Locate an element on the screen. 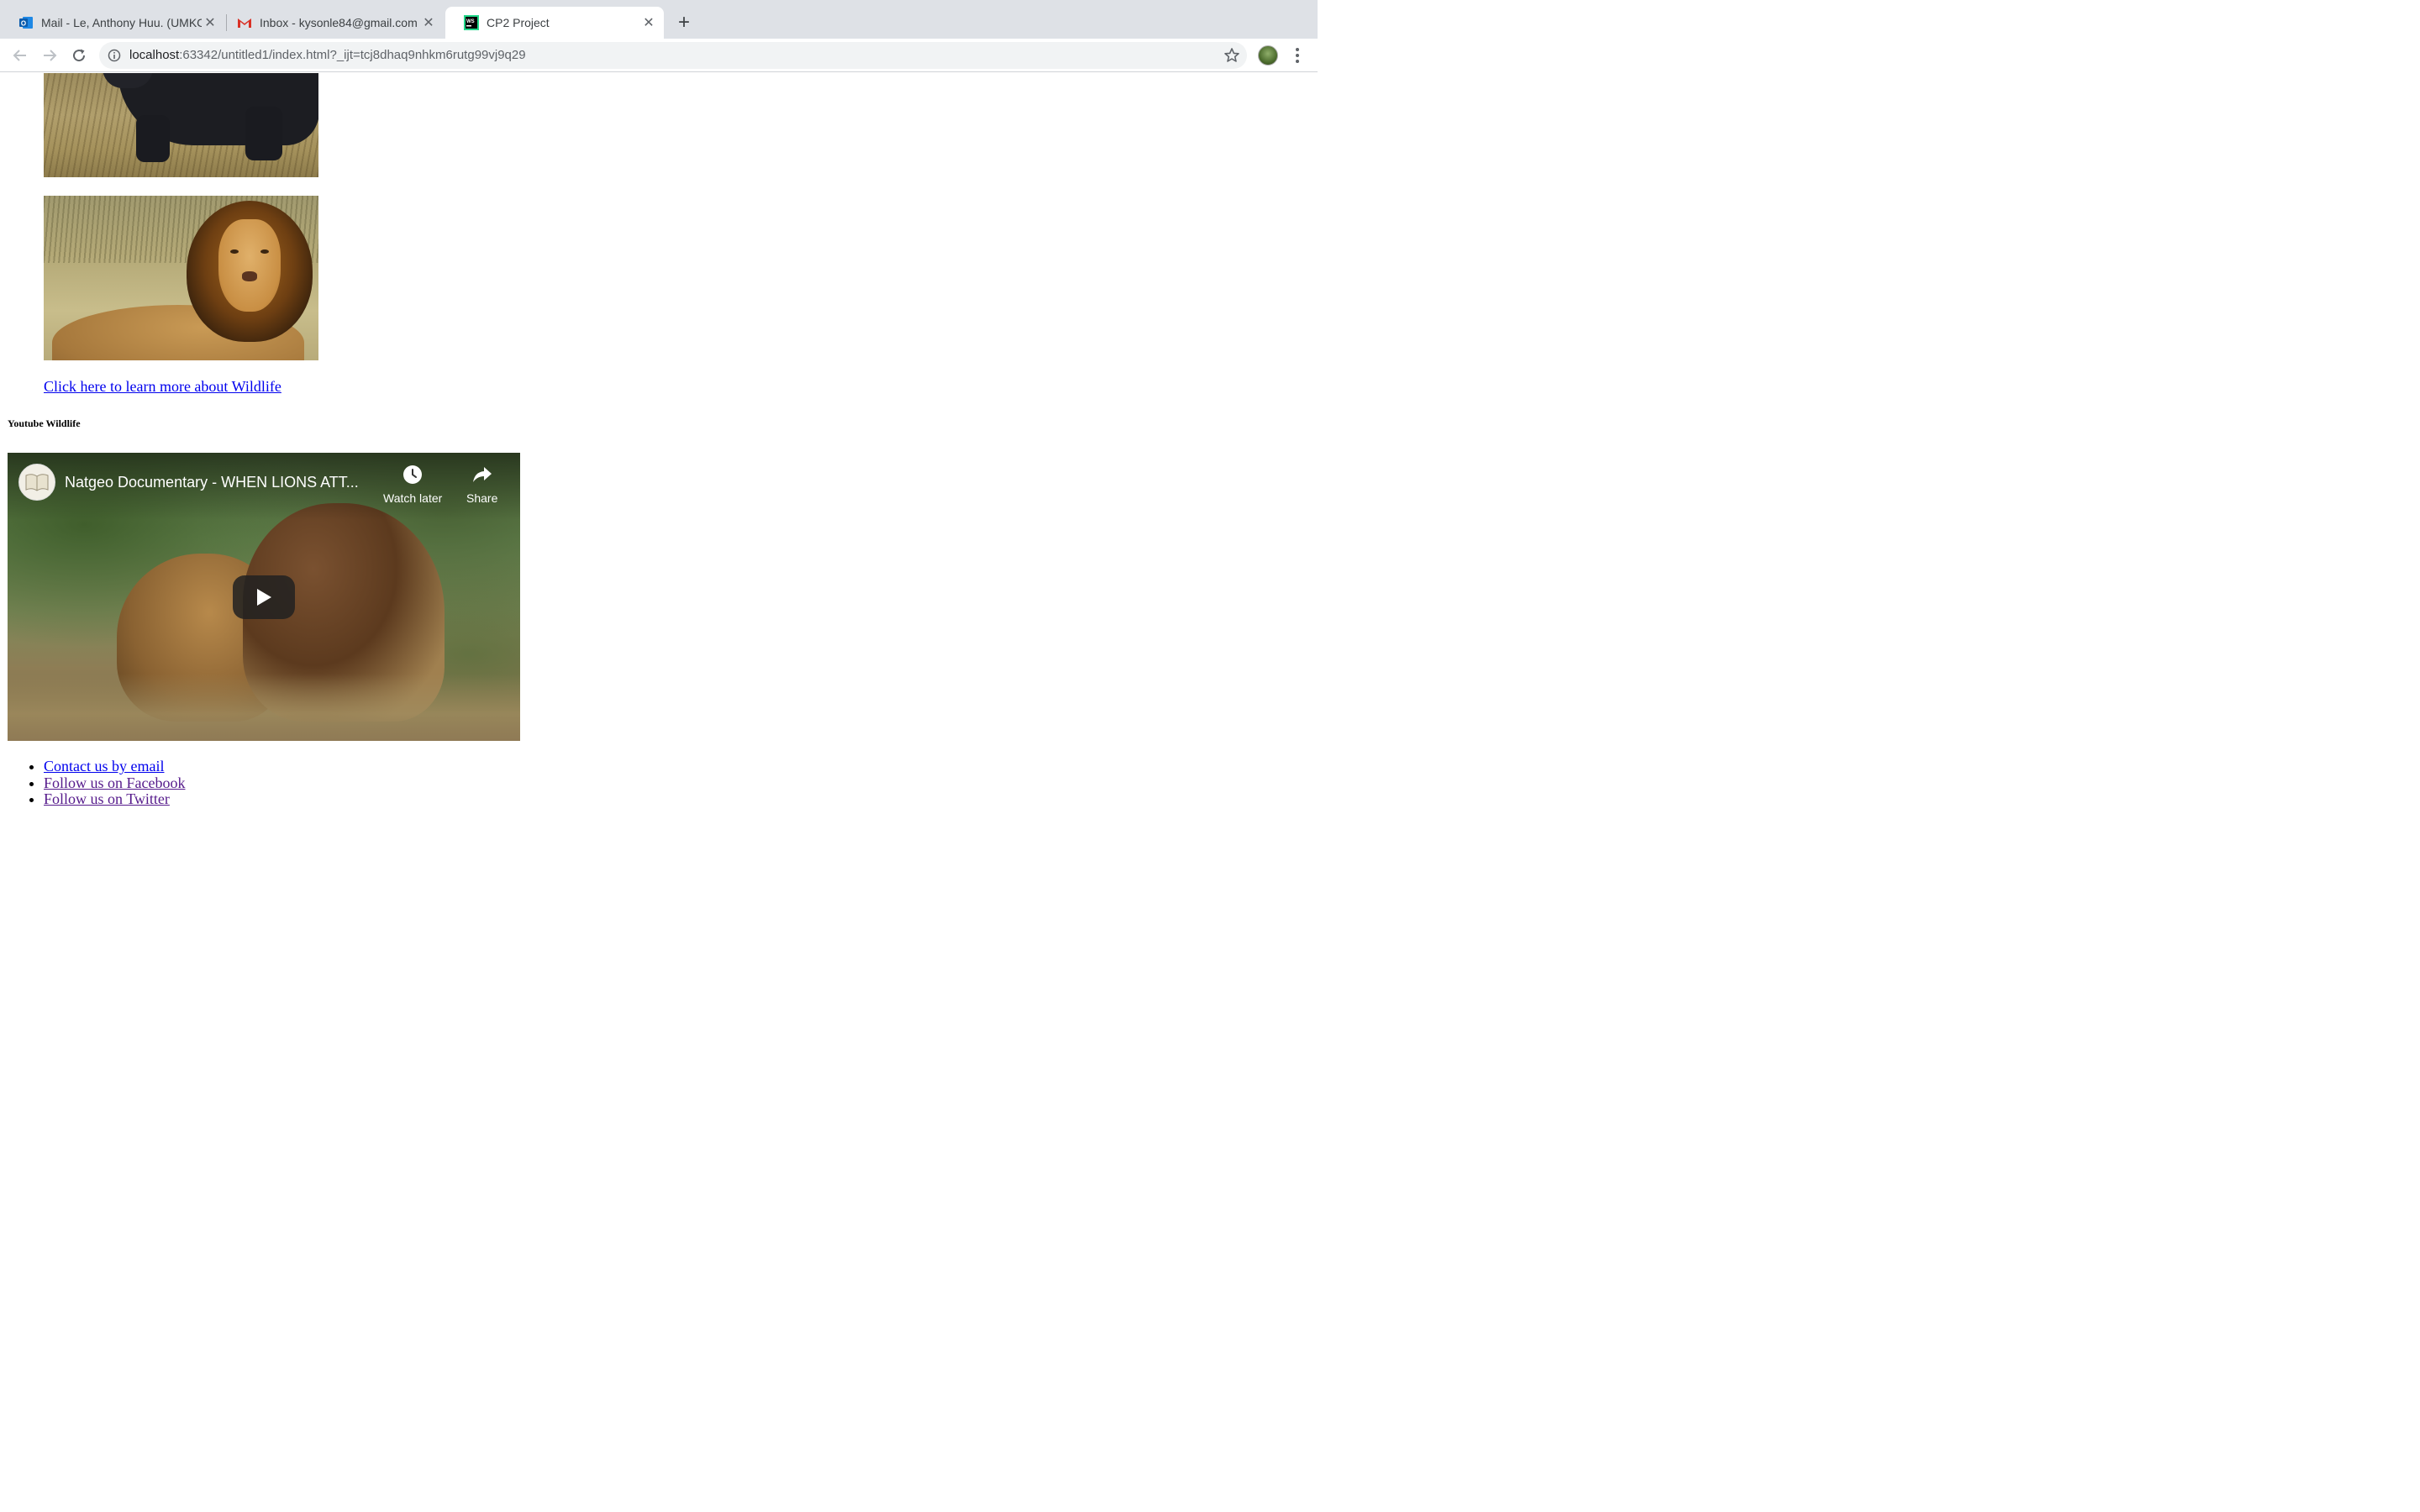 The image size is (2420, 1512). tab-title: Inbox - kysonle84@gmail.com is located at coordinates (339, 22).